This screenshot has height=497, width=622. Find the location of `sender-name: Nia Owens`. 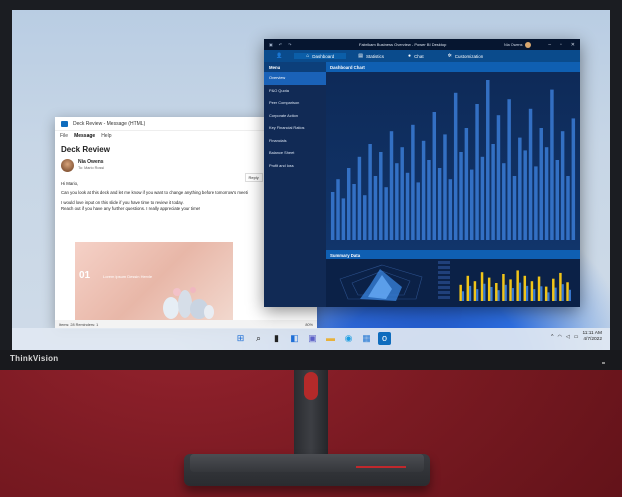

sender-name: Nia Owens is located at coordinates (91, 162).